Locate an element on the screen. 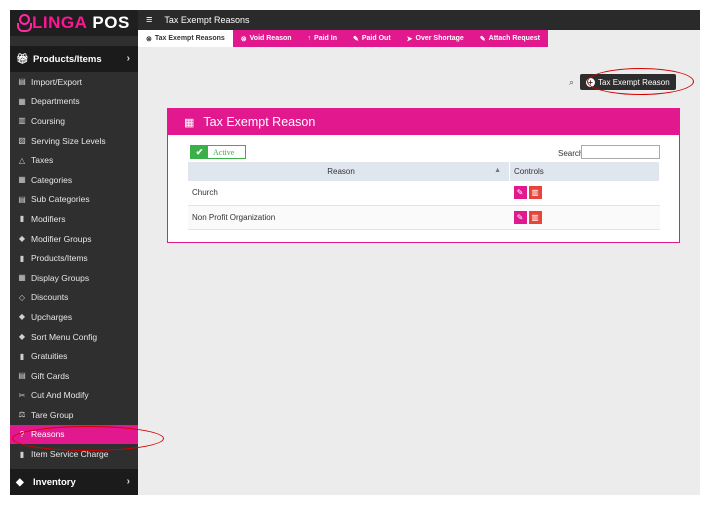 The width and height of the screenshot is (712, 516). inventory-icon: ◆ is located at coordinates (20, 482).